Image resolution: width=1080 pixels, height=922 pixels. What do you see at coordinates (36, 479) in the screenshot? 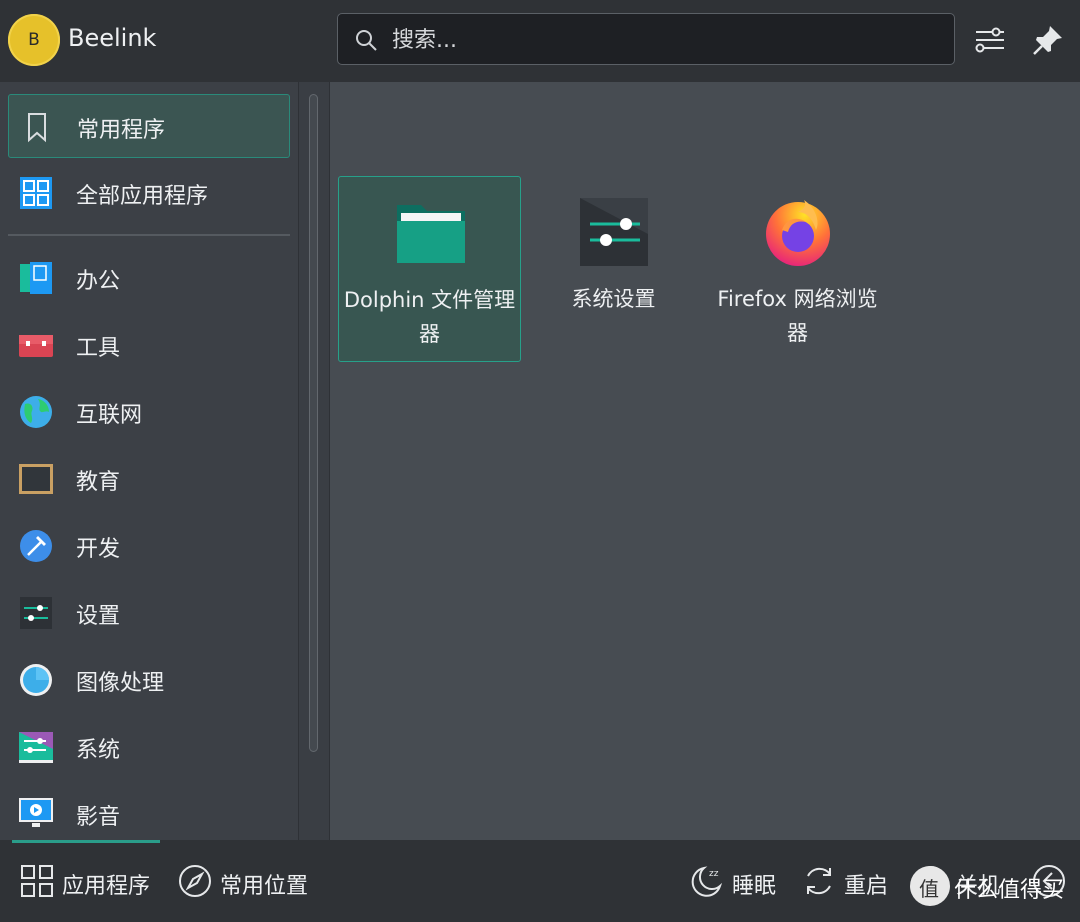
I see `chalkboard-icon` at bounding box center [36, 479].